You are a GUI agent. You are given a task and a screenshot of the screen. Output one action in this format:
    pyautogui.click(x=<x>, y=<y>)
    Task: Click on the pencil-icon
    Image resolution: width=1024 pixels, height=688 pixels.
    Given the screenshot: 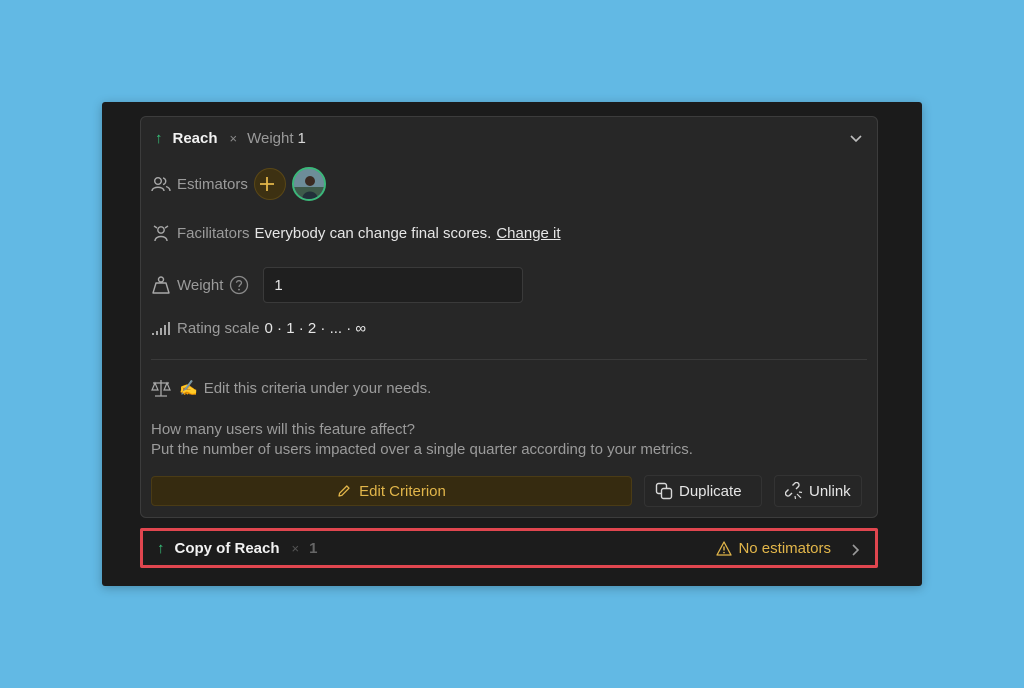 What is the action you would take?
    pyautogui.click(x=344, y=491)
    